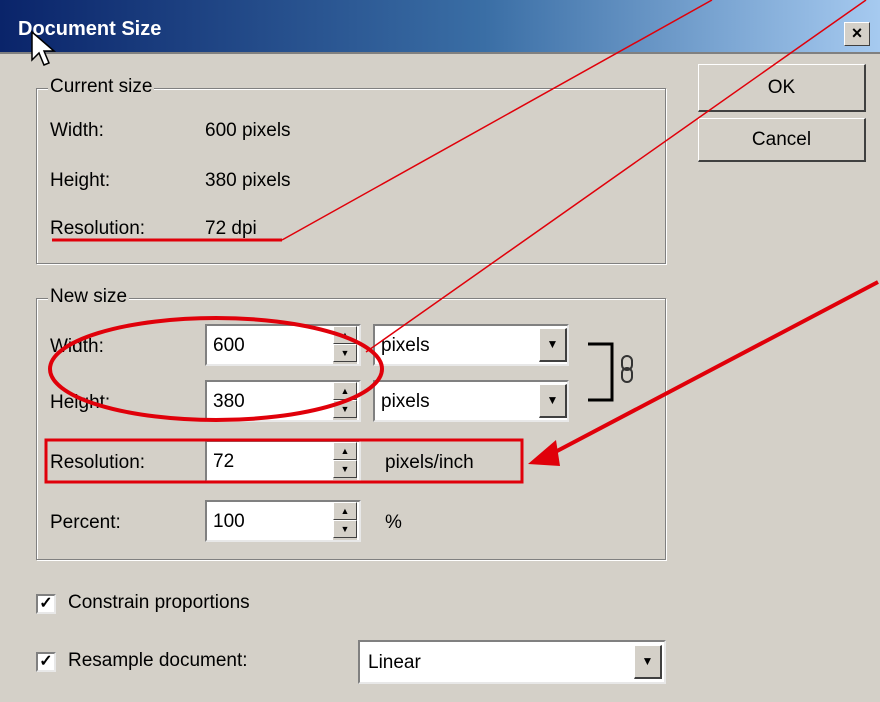 This screenshot has height=702, width=880. I want to click on resolution-unit: pixels/inch, so click(429, 462).